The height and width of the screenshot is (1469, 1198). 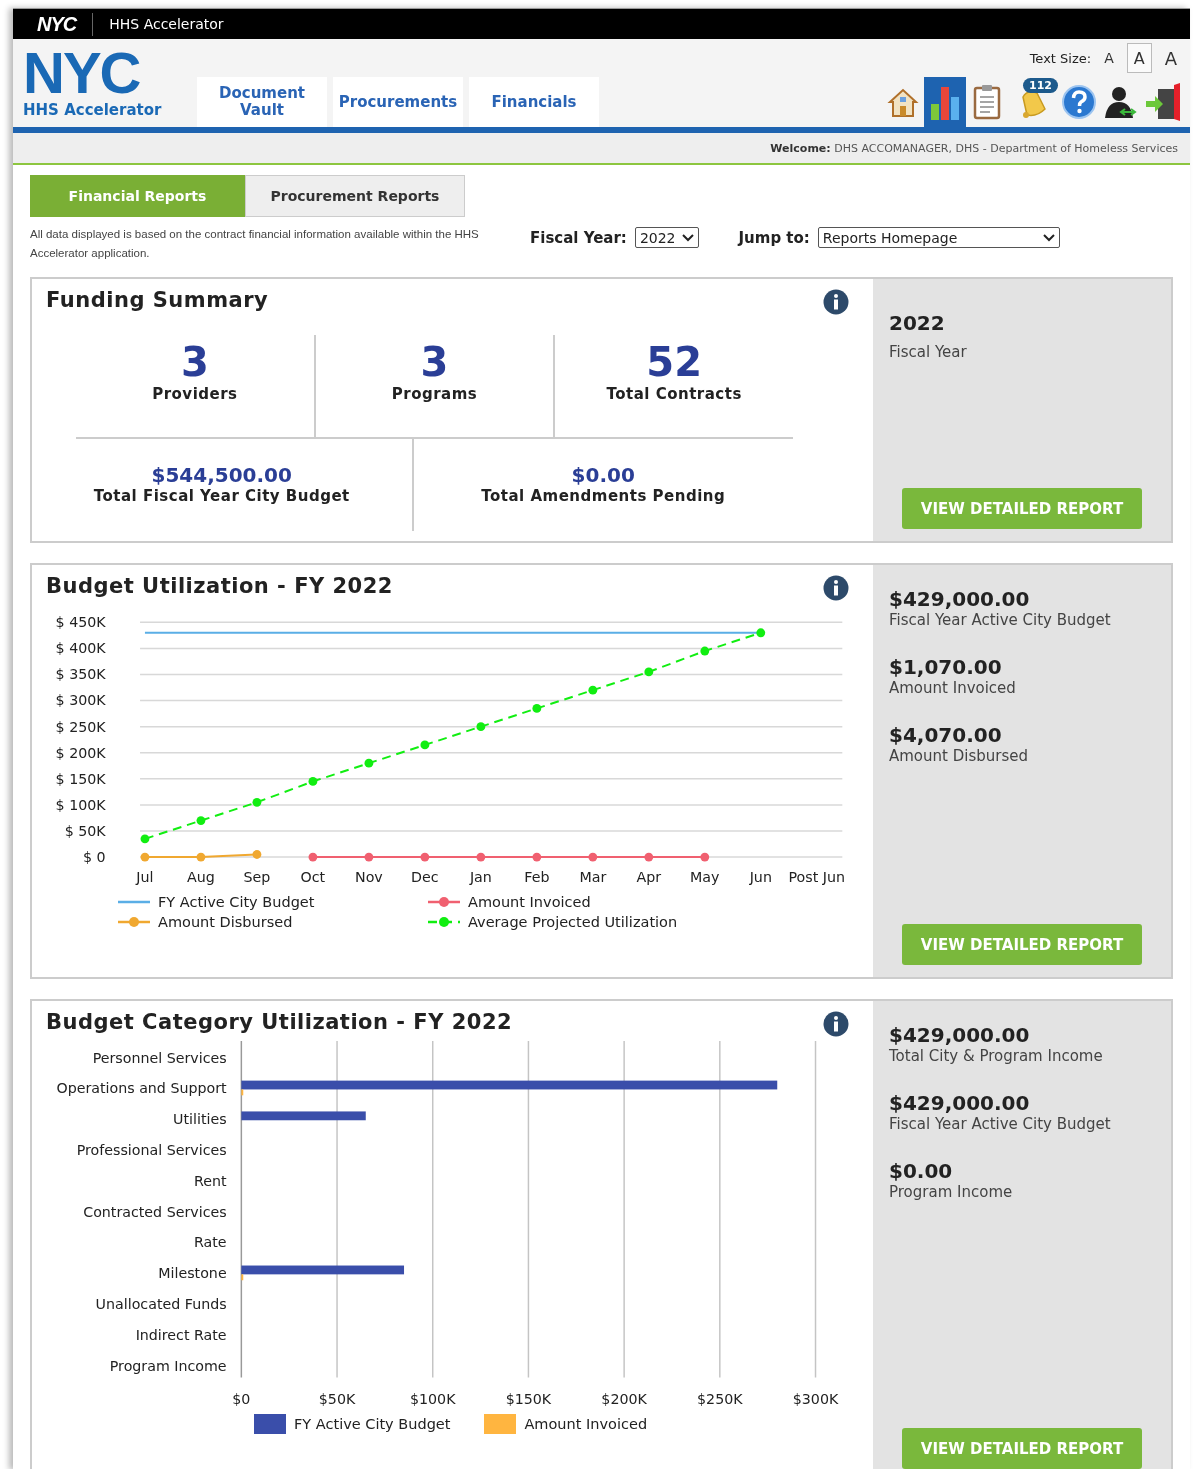 What do you see at coordinates (161, 1304) in the screenshot?
I see `y-axis-label: Unallocated Funds` at bounding box center [161, 1304].